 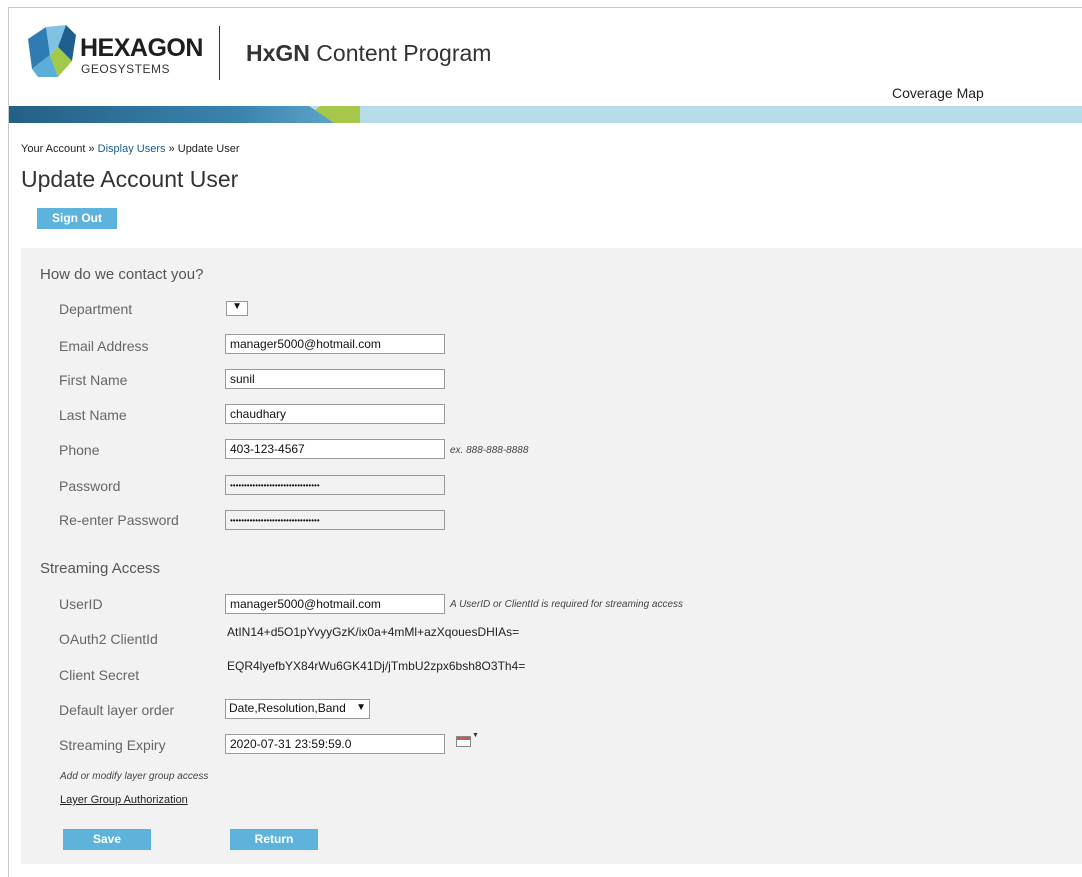 I want to click on email-field, so click(x=335, y=344).